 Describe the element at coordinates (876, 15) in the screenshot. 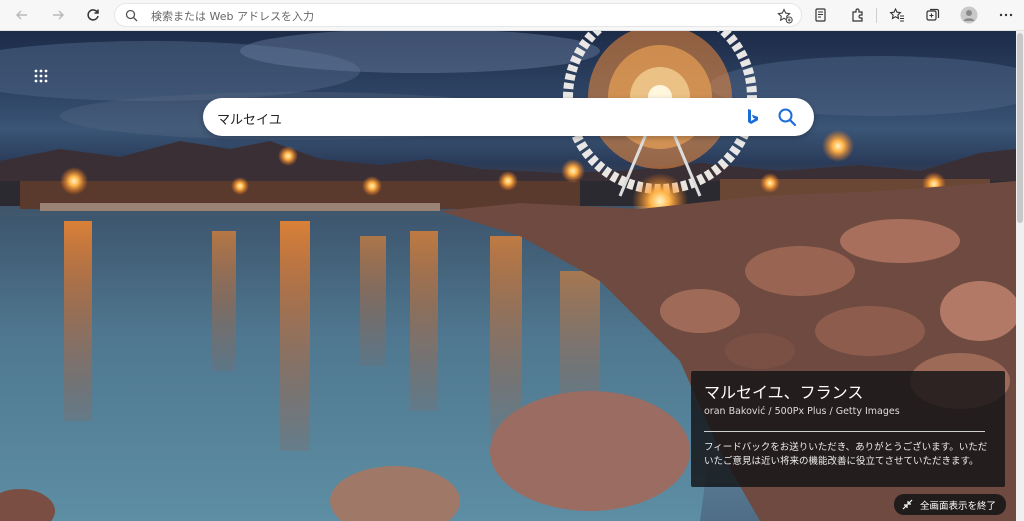

I see `toolbar-divider` at that location.